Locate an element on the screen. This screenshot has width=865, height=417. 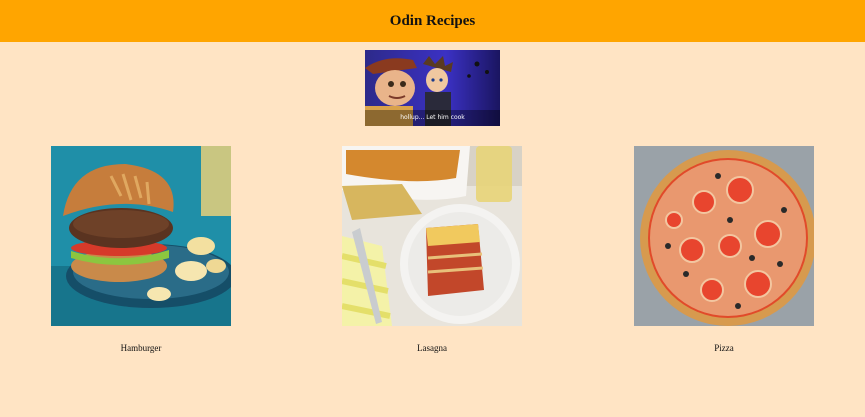
meme-caption: hollup... Let him cook is located at coordinates (432, 117).